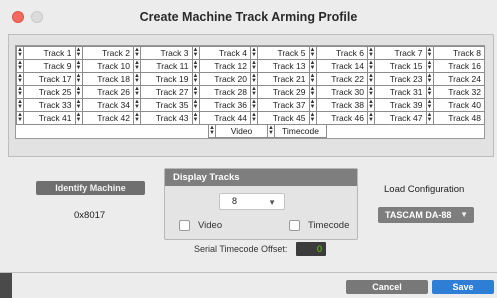 This screenshot has height=298, width=497. What do you see at coordinates (200, 225) in the screenshot?
I see `video-checkbox: Video` at bounding box center [200, 225].